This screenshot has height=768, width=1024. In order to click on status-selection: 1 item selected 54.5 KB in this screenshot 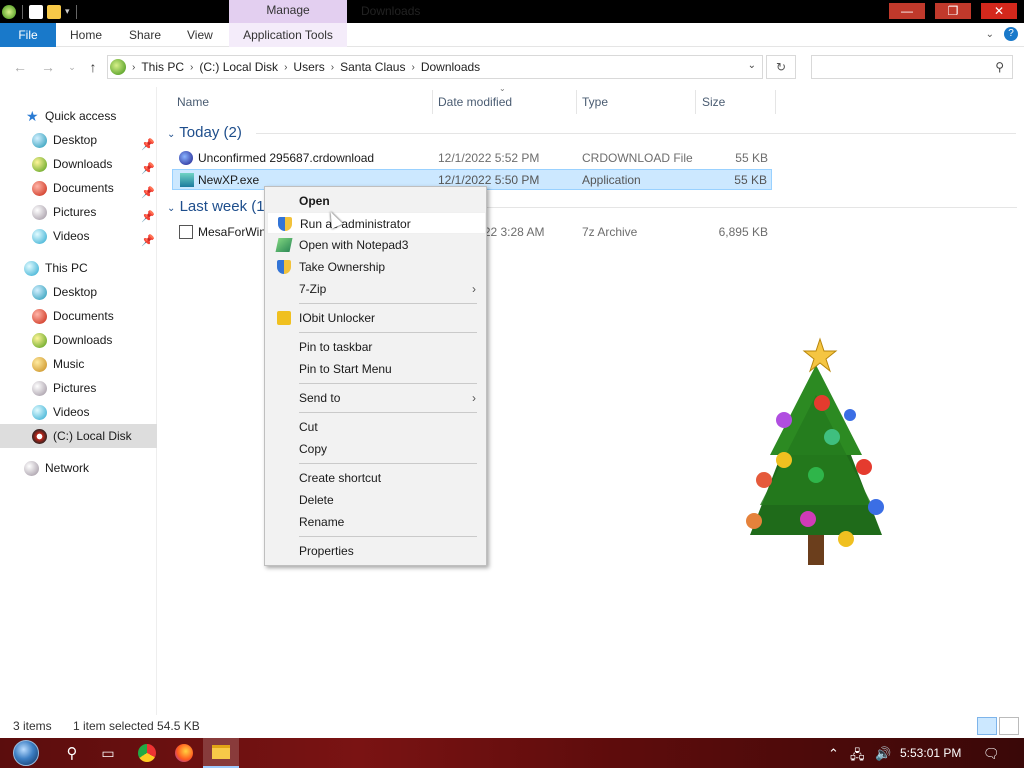, I will do `click(136, 726)`.